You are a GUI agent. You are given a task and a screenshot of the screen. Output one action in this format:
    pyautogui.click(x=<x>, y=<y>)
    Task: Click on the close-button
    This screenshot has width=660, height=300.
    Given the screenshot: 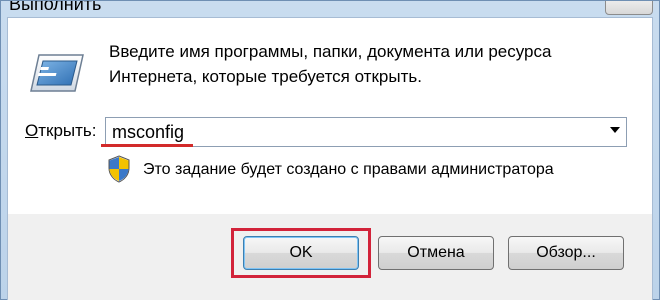 What is the action you would take?
    pyautogui.click(x=629, y=8)
    